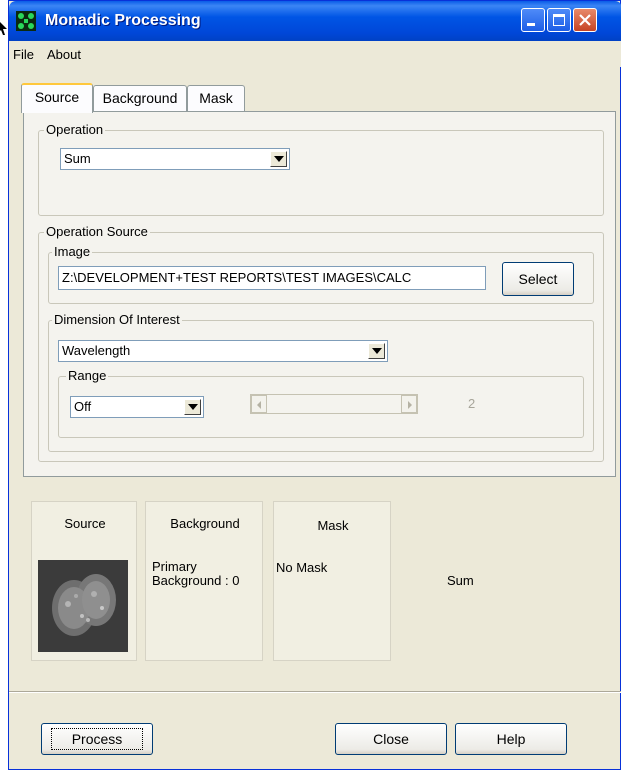 The width and height of the screenshot is (621, 770). I want to click on tab-background: Background, so click(140, 98).